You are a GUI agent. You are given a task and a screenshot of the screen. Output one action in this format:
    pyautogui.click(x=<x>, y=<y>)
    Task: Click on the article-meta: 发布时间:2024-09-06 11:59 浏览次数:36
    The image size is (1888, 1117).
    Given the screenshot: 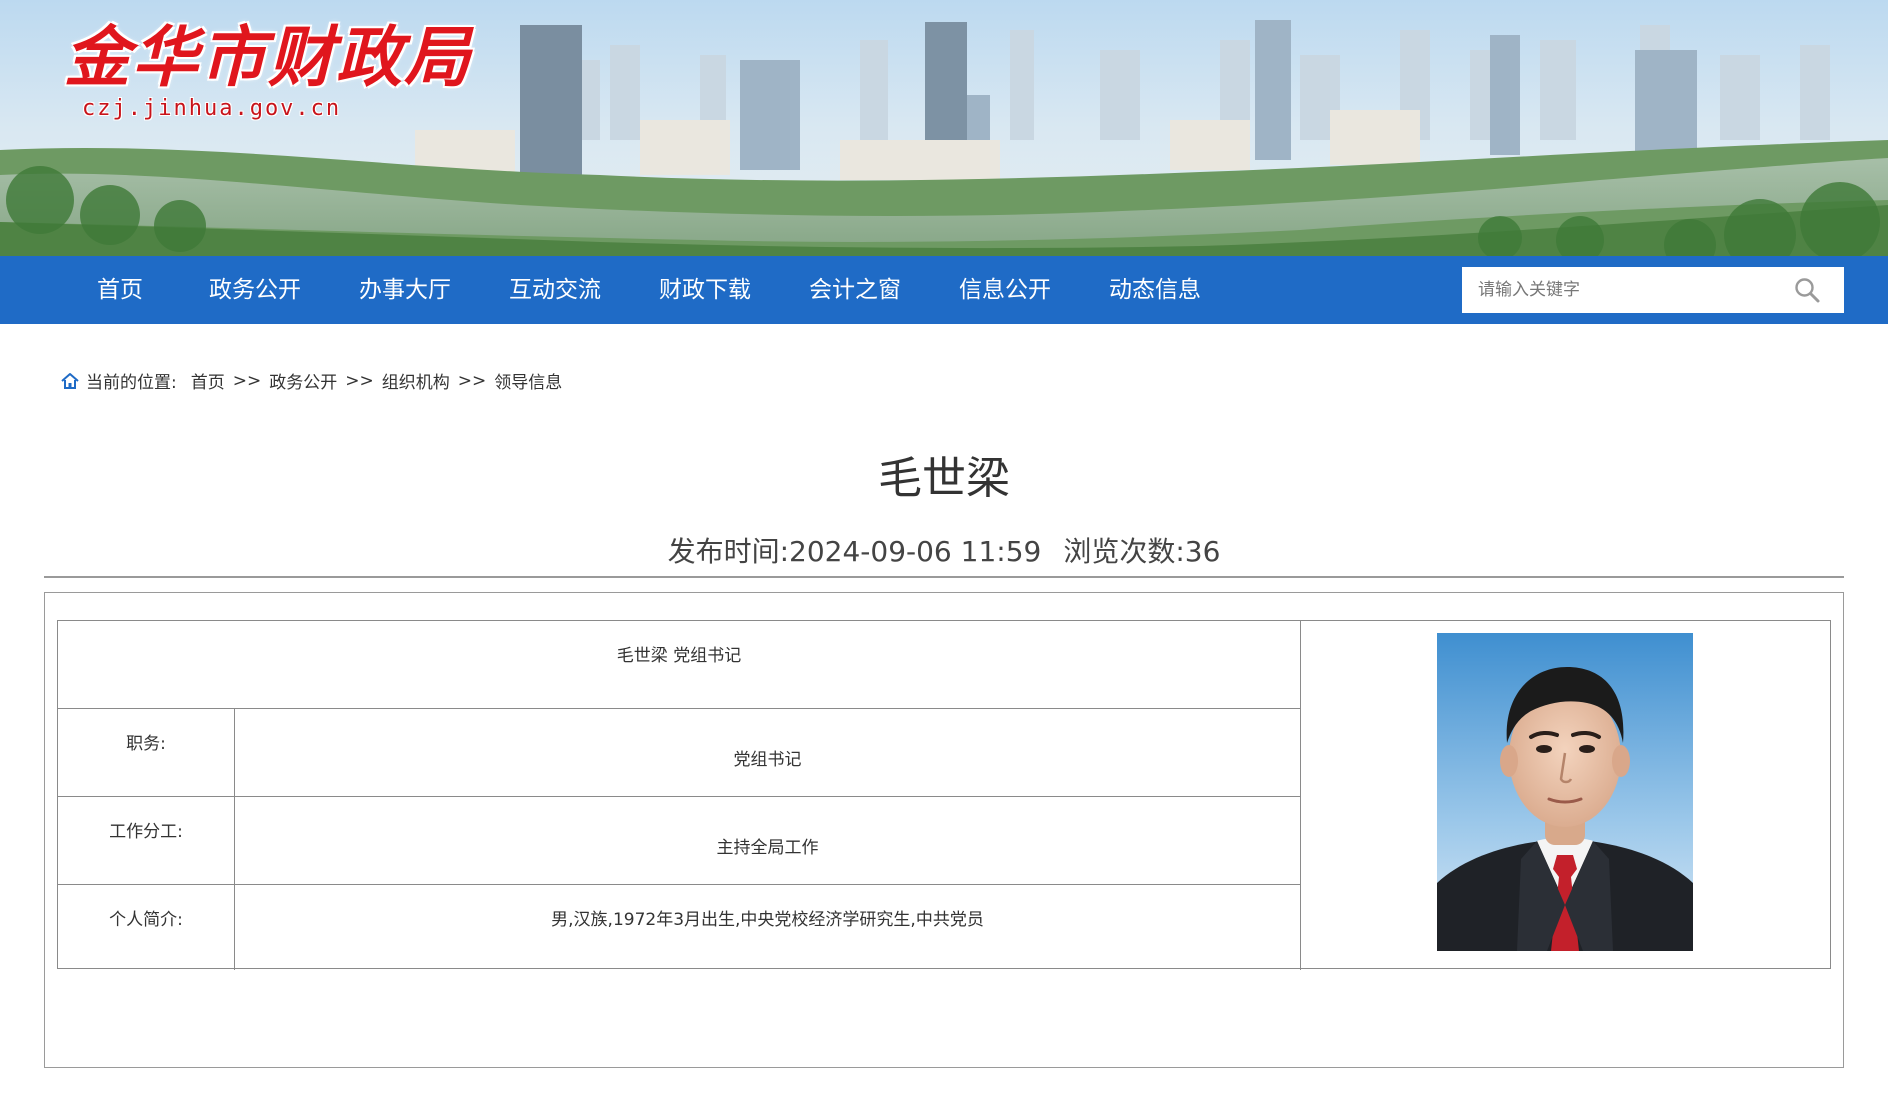 What is the action you would take?
    pyautogui.click(x=944, y=550)
    